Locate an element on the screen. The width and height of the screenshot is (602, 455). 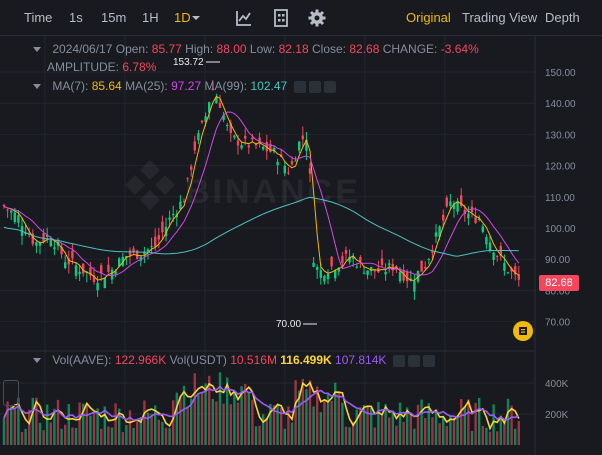
scroll-handle is located at coordinates (11, 393).